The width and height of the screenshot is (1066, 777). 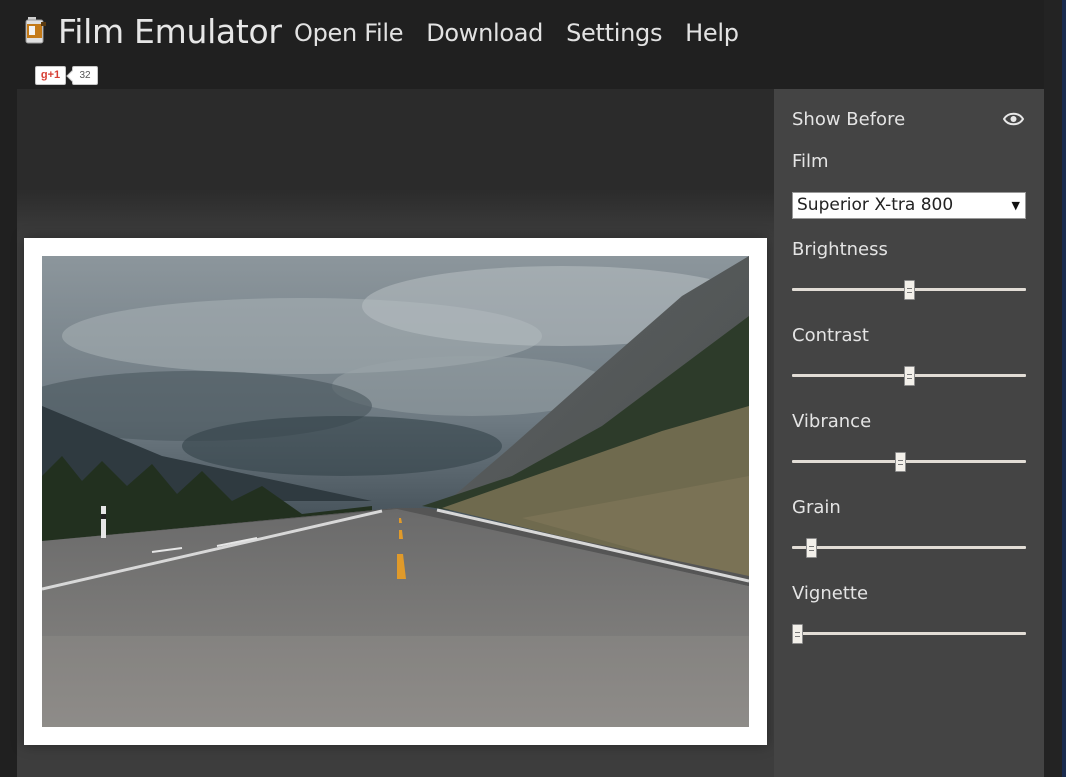 What do you see at coordinates (35, 30) in the screenshot?
I see `film-canister-icon` at bounding box center [35, 30].